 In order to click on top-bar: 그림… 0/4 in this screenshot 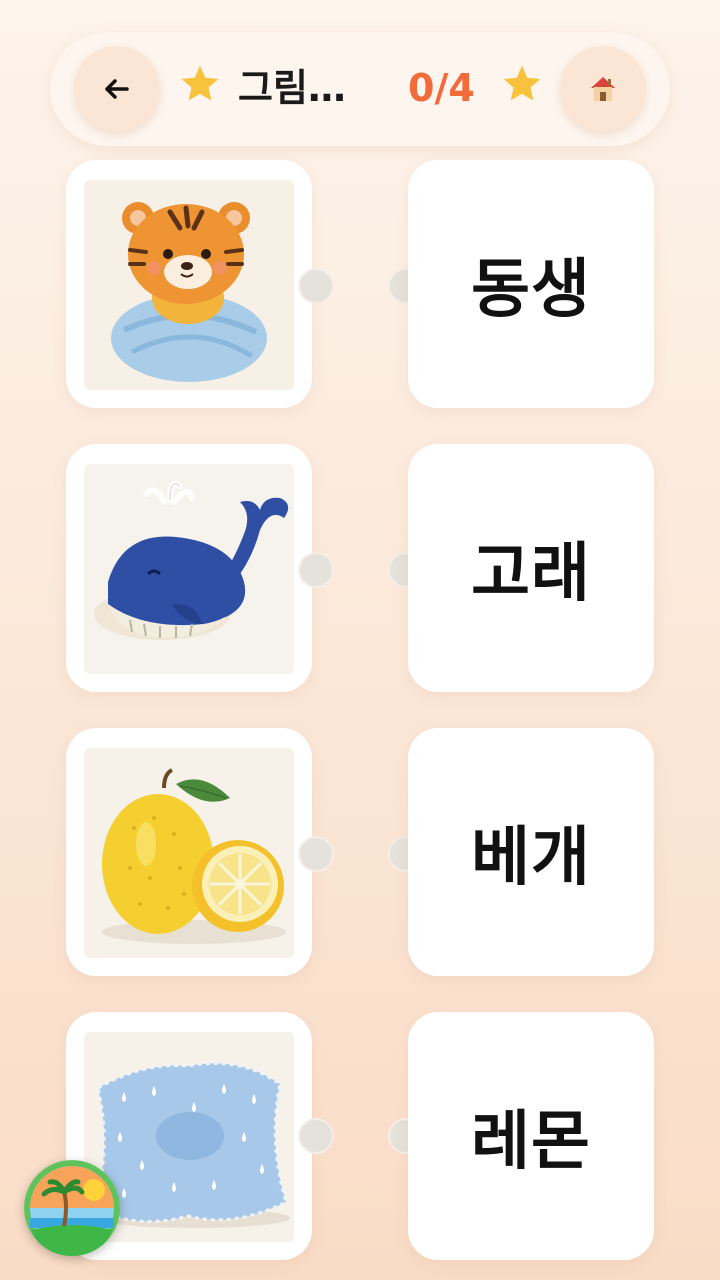, I will do `click(360, 89)`.